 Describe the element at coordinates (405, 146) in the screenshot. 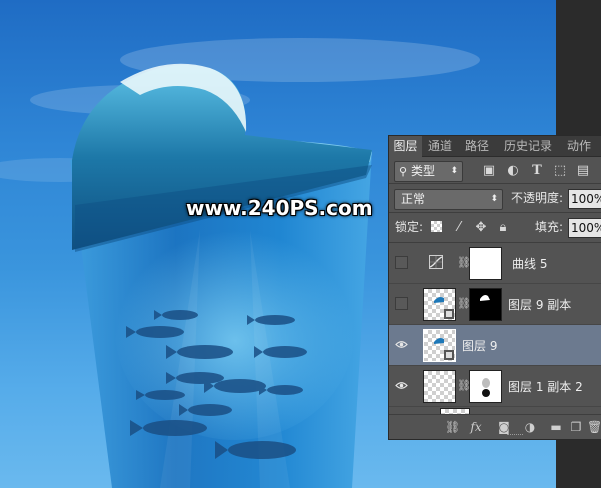

I see `tab-layers: 图层` at that location.